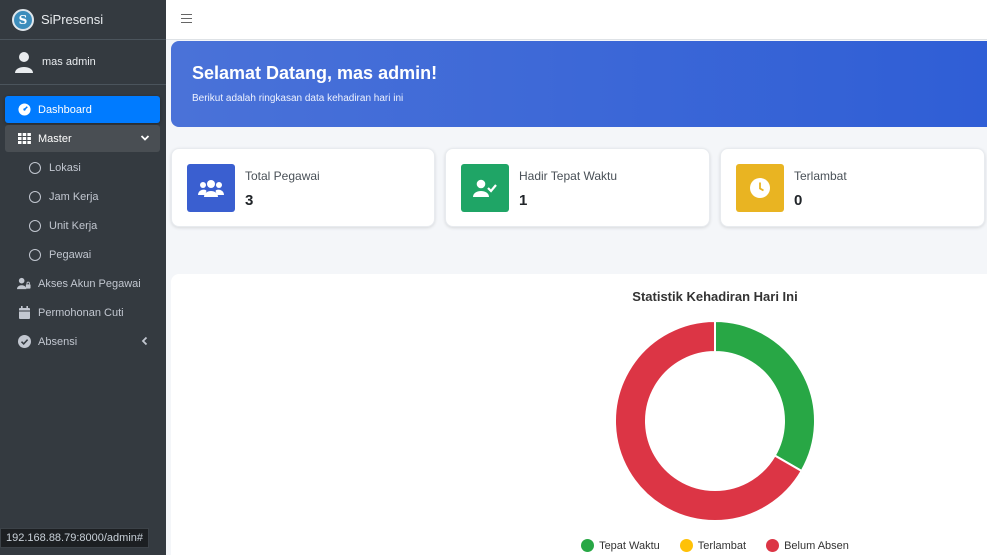 This screenshot has width=987, height=555. I want to click on legend-item-terlambat: Terlambat, so click(713, 545).